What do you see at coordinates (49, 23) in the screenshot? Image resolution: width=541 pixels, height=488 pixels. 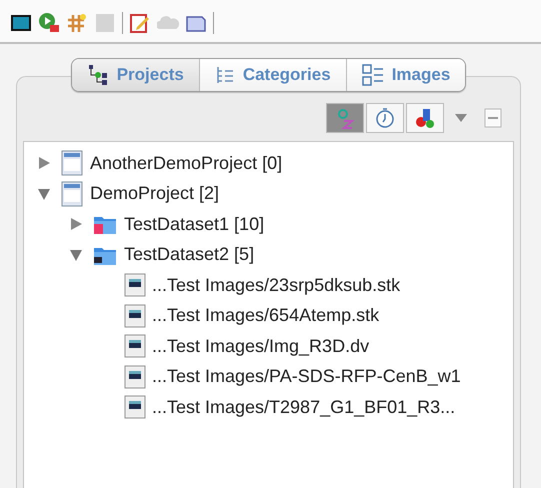 I see `play-icon` at bounding box center [49, 23].